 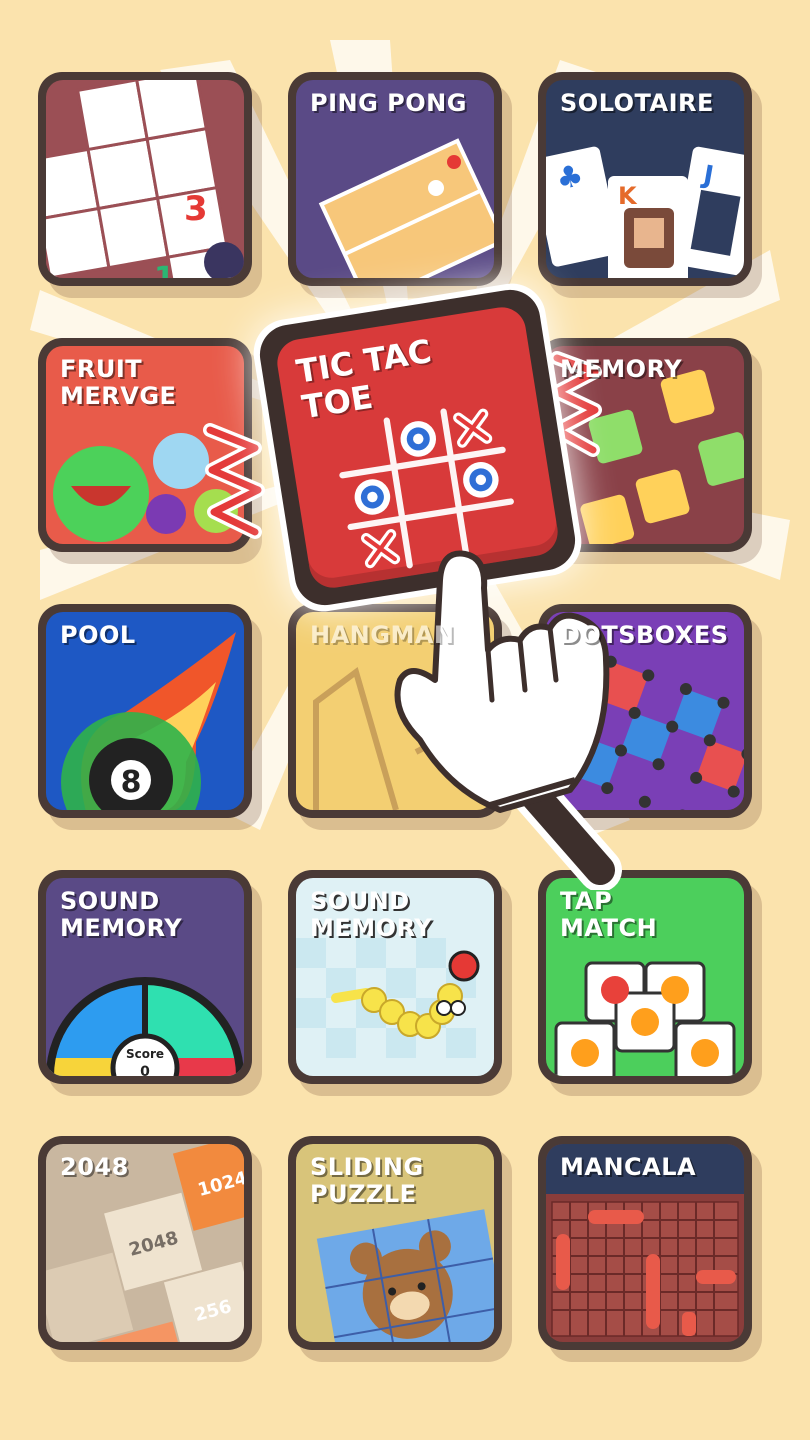 What do you see at coordinates (645, 977) in the screenshot?
I see `tile-tap-match: TAP MATCH` at bounding box center [645, 977].